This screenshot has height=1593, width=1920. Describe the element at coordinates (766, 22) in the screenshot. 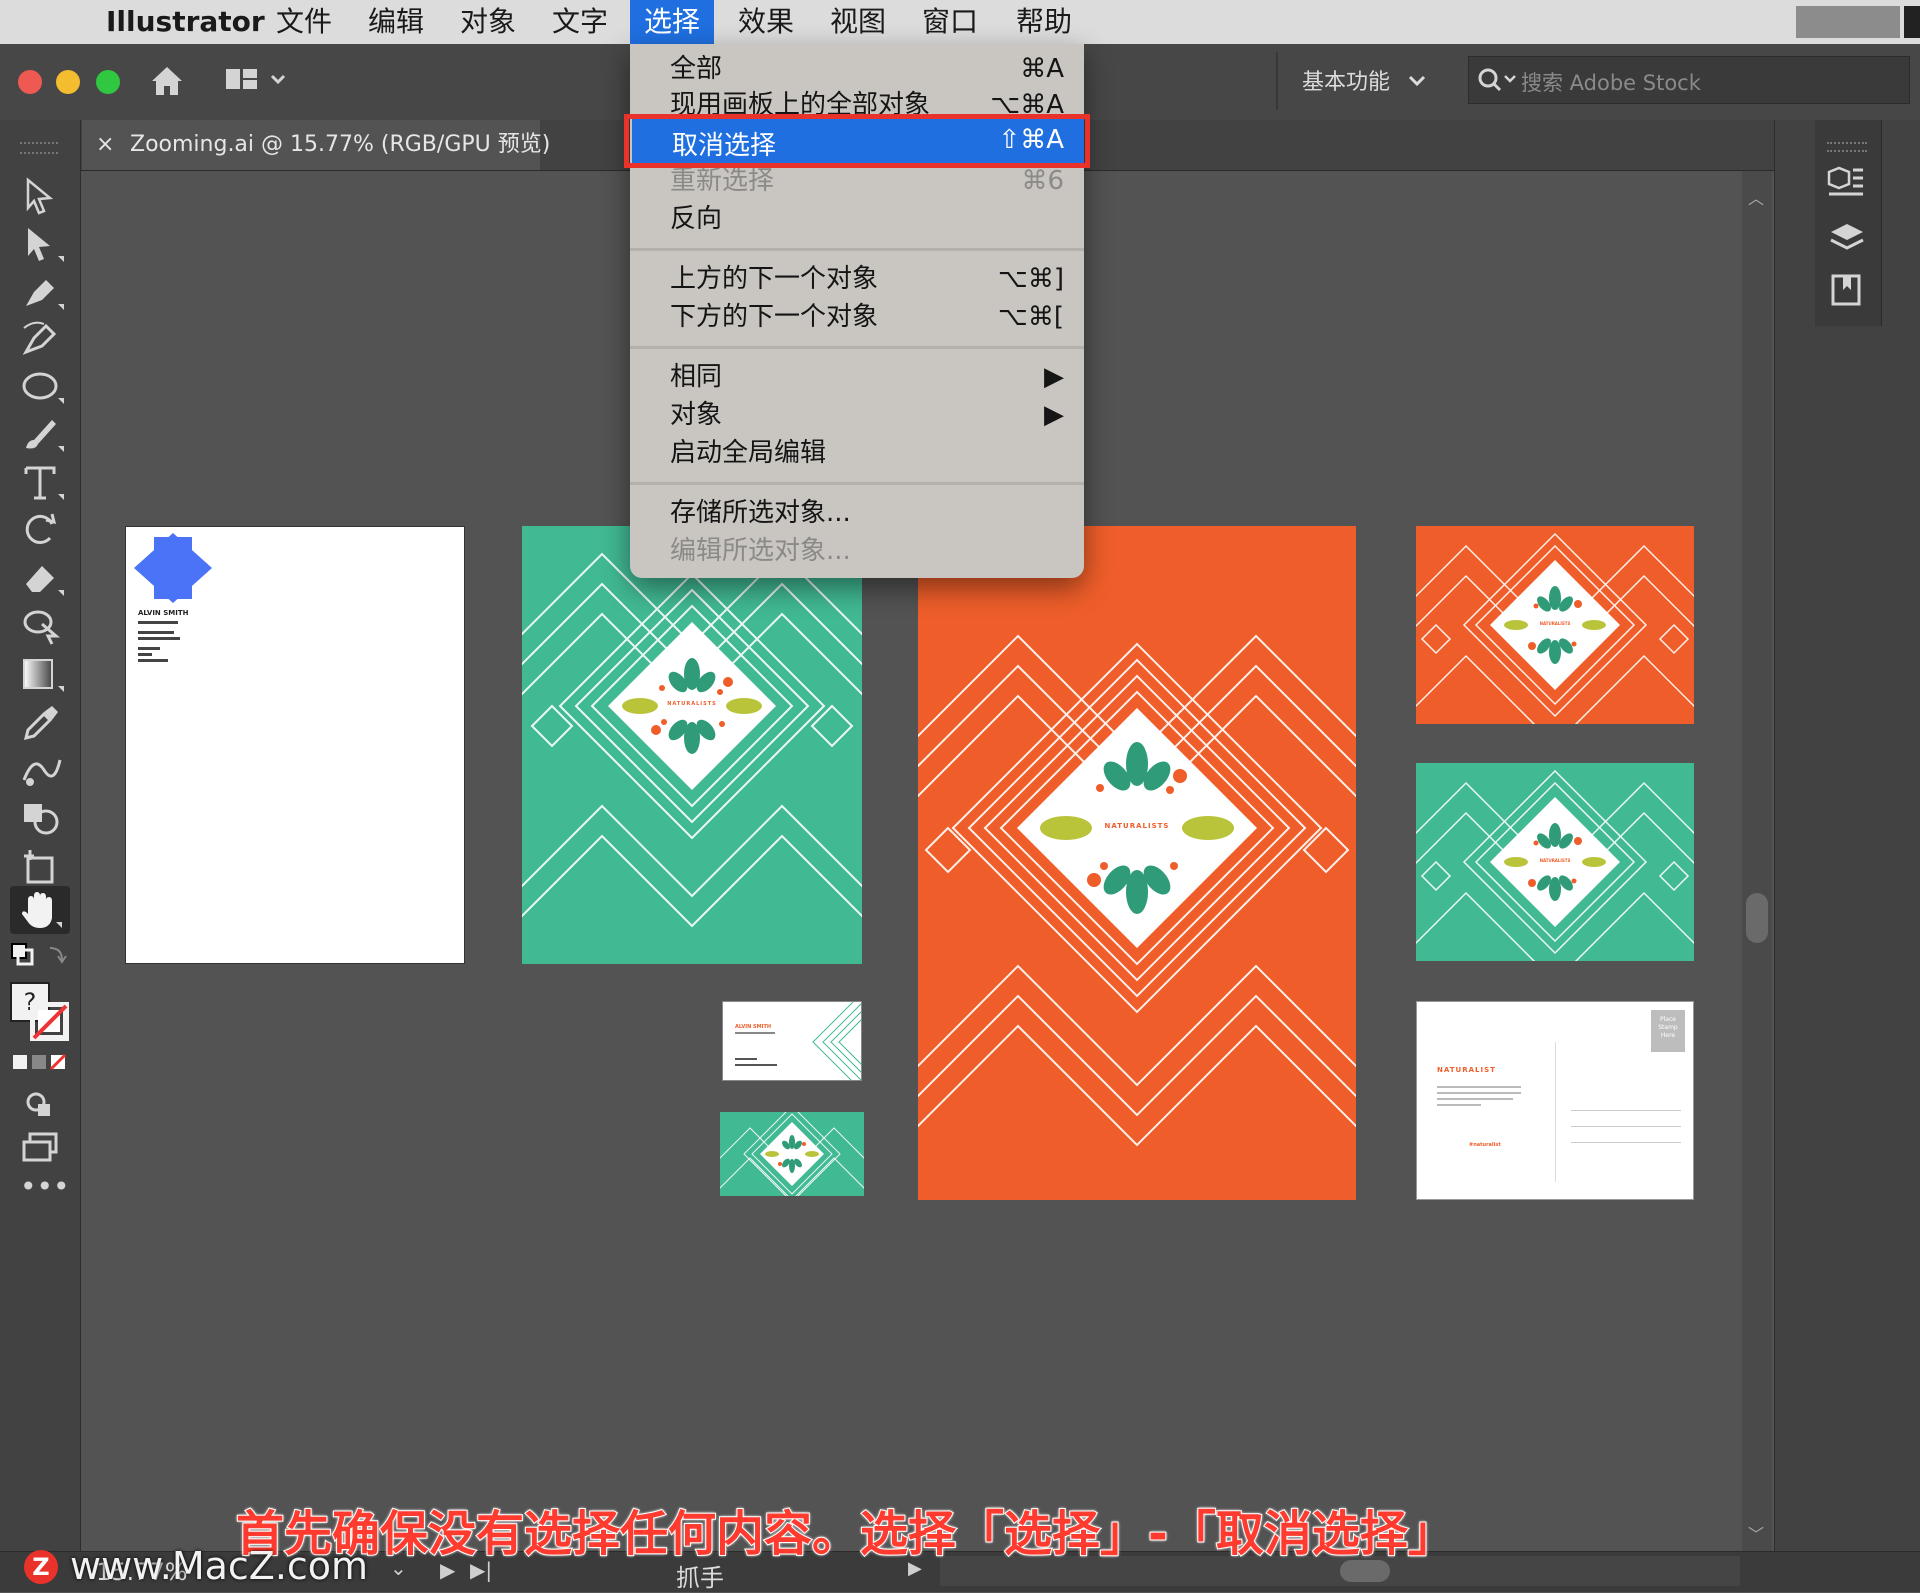

I see `menu-effect: 效果` at that location.